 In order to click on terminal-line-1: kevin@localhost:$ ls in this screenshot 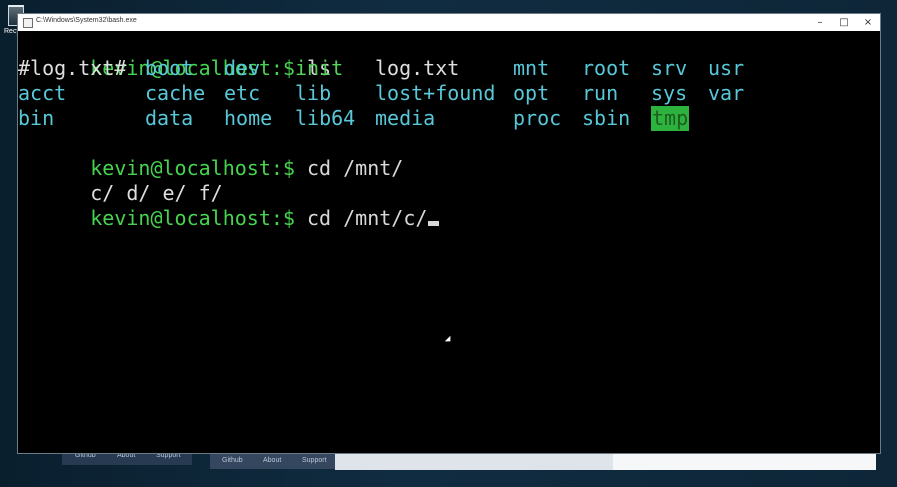, I will do `click(174, 55)`.